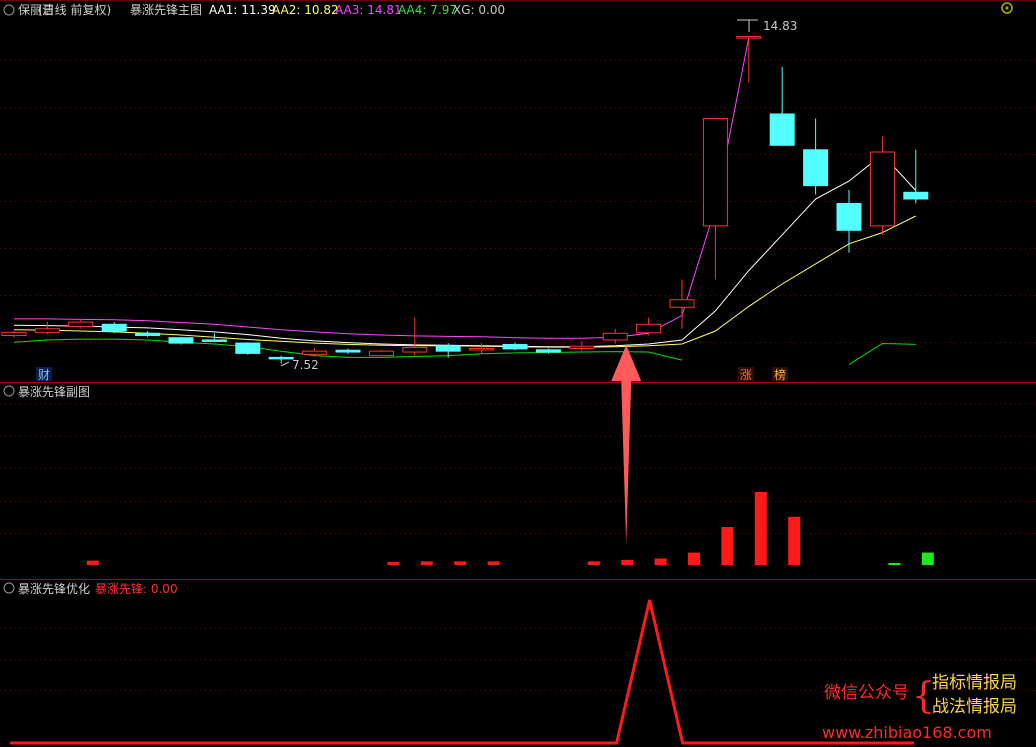 Image resolution: width=1036 pixels, height=747 pixels. I want to click on sub-panel-title: 暴涨先锋副图, so click(54, 391).